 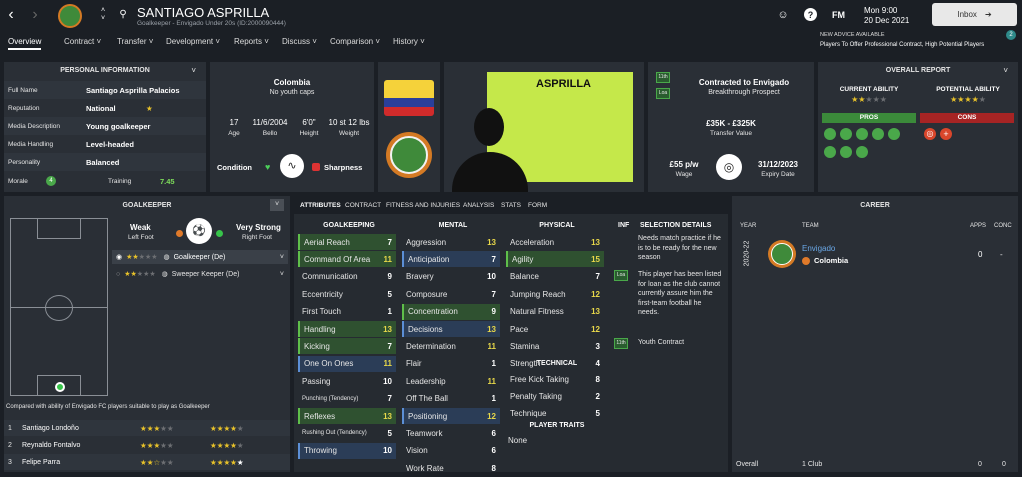 What do you see at coordinates (555, 396) in the screenshot?
I see `attribute-row: Penalty Taking 2` at bounding box center [555, 396].